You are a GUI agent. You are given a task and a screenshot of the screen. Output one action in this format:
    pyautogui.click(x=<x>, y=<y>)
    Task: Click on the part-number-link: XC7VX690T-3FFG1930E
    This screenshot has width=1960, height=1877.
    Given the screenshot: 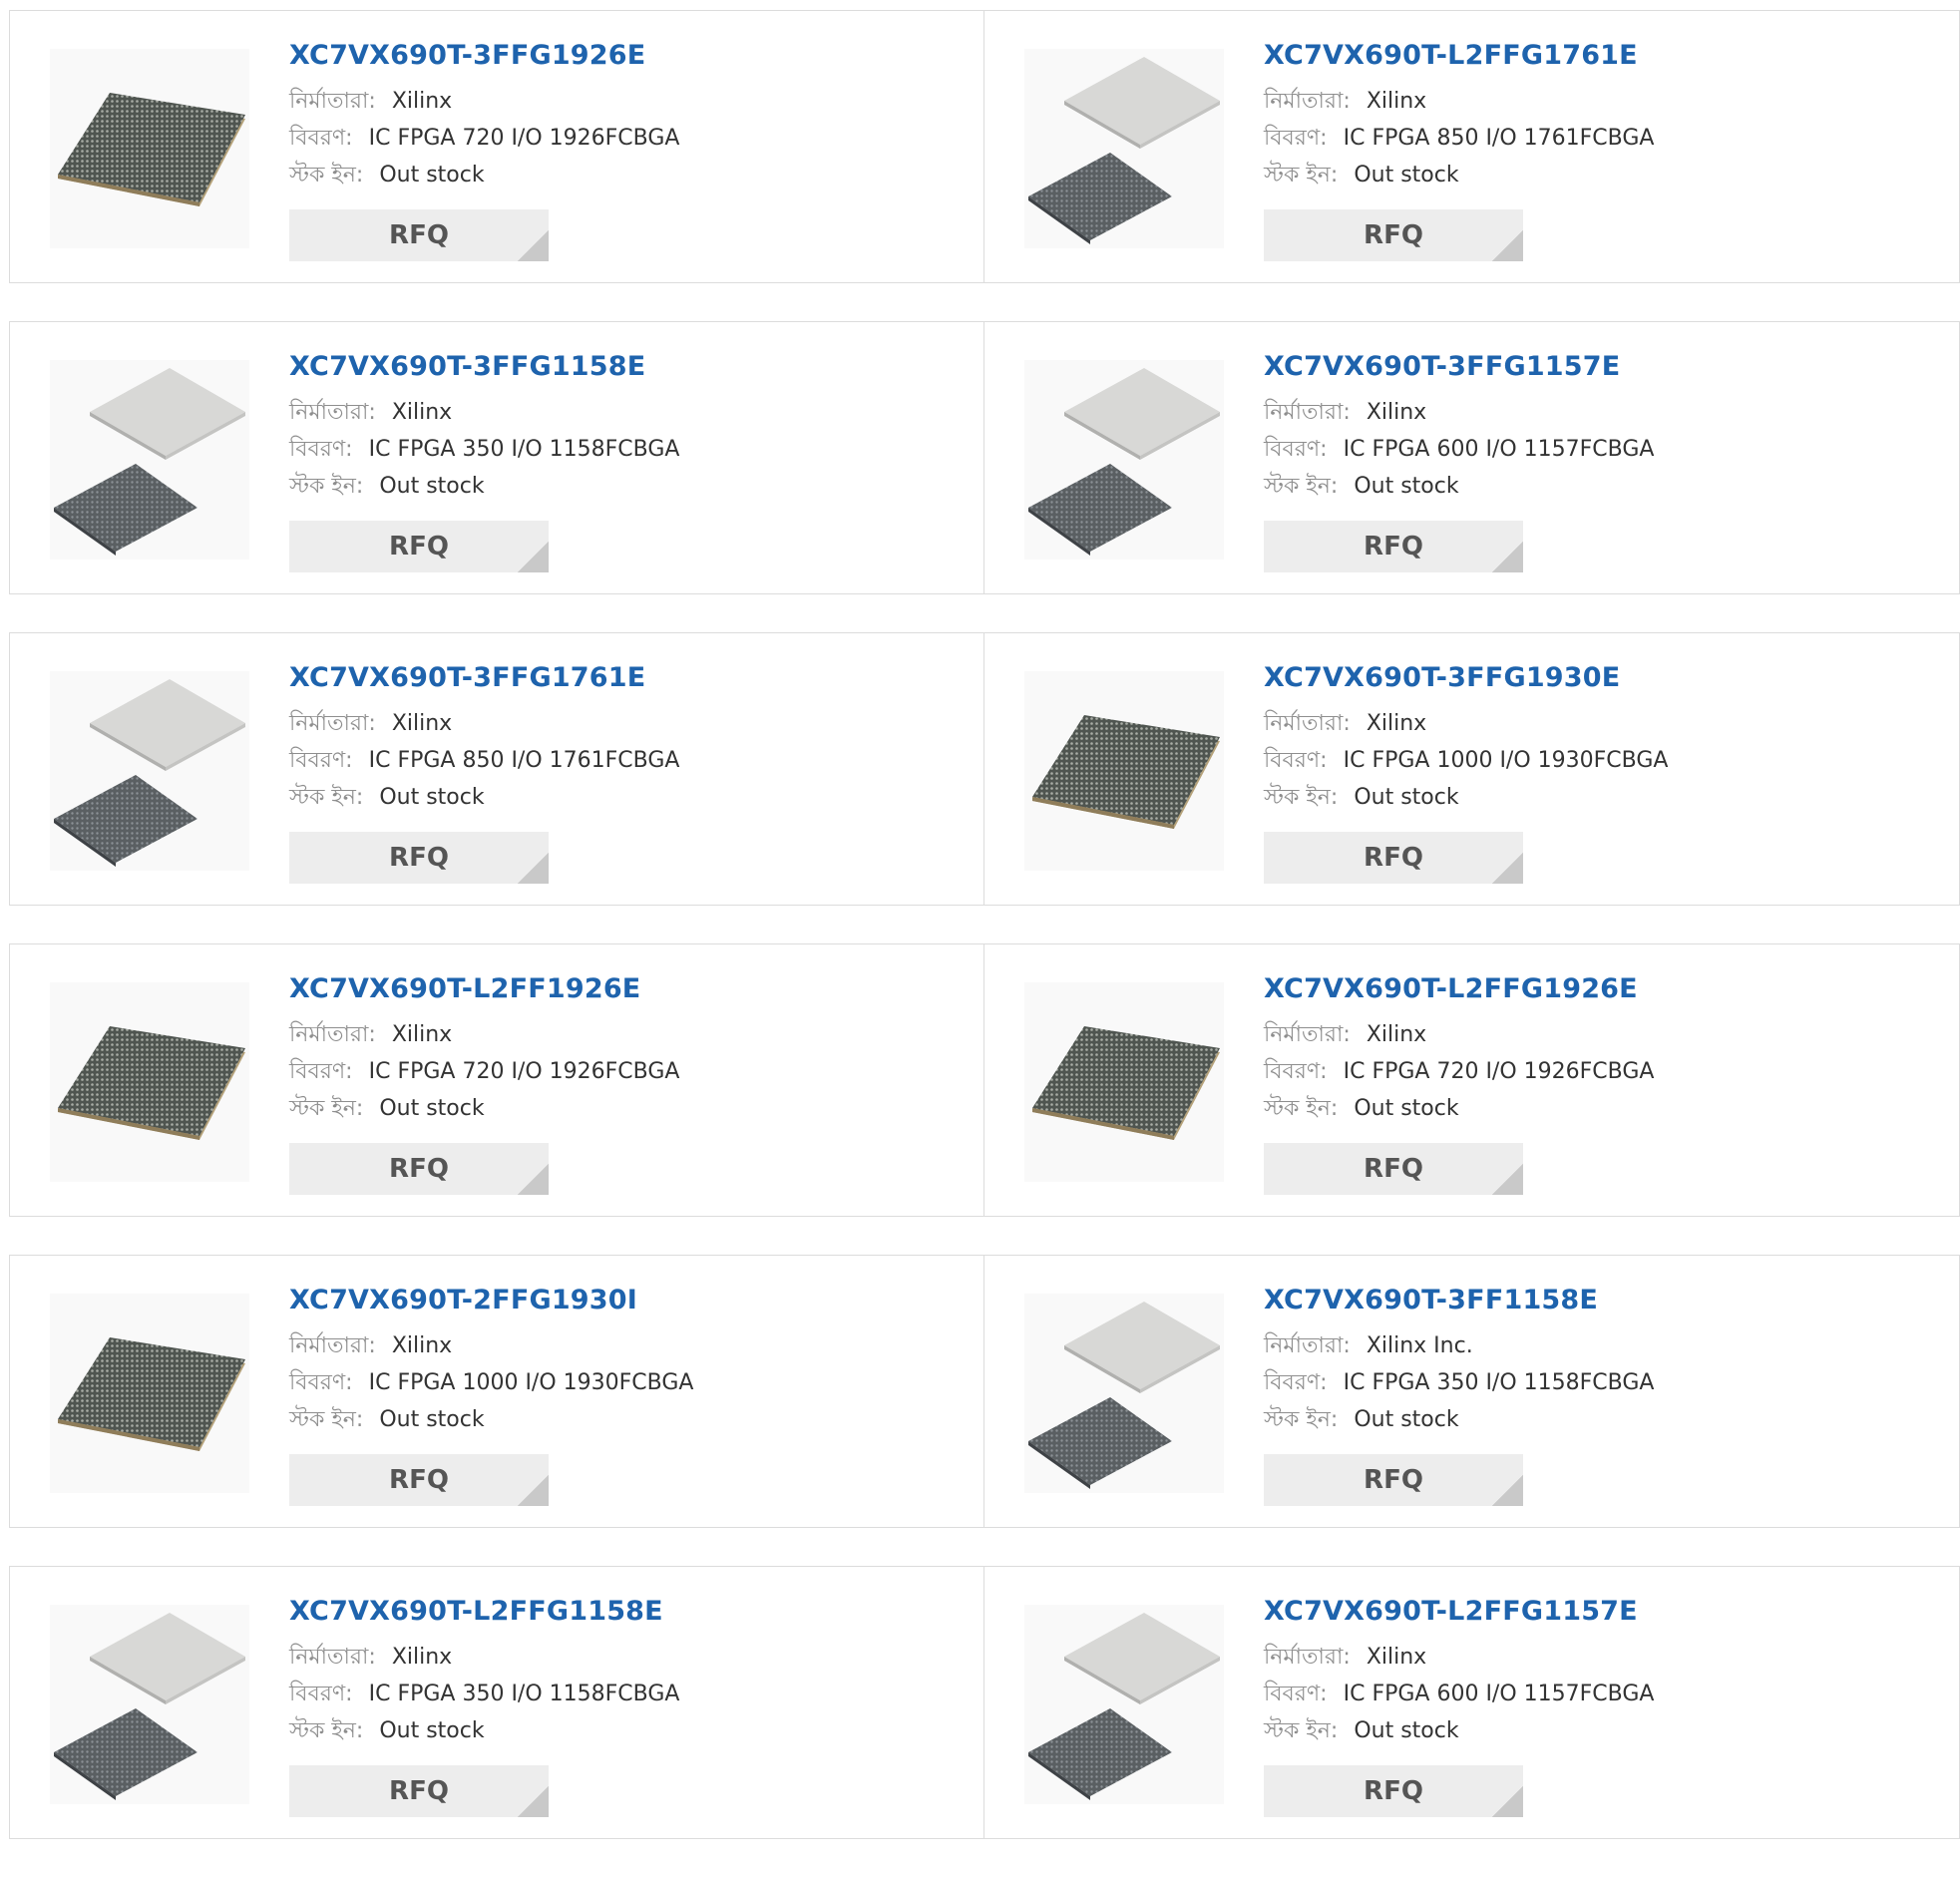 What is the action you would take?
    pyautogui.click(x=1466, y=678)
    